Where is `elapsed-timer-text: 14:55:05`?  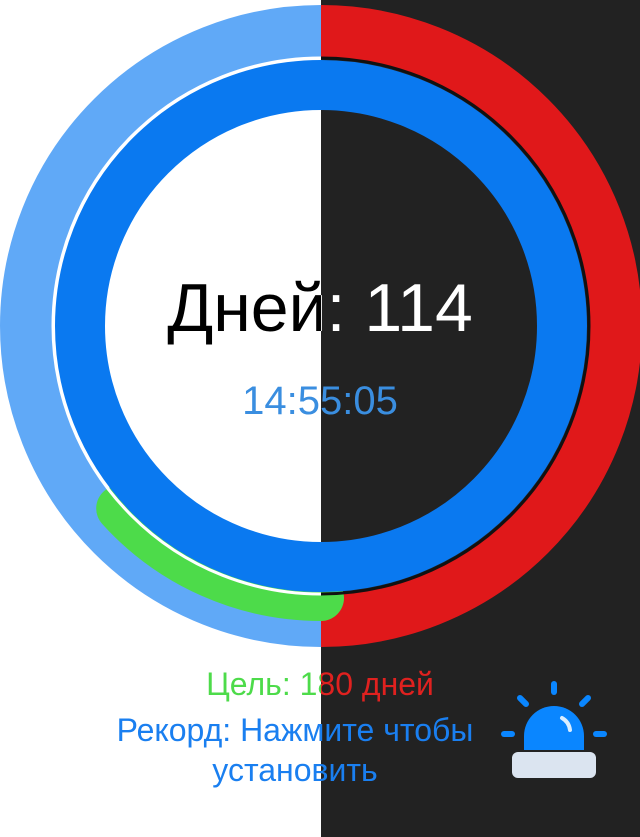
elapsed-timer-text: 14:55:05 is located at coordinates (320, 401).